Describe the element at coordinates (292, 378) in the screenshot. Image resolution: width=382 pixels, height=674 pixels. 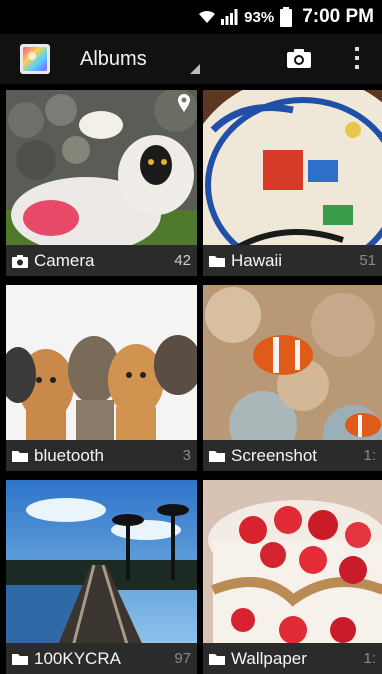
I see `album-tile-screenshot: Screenshot 1:` at that location.